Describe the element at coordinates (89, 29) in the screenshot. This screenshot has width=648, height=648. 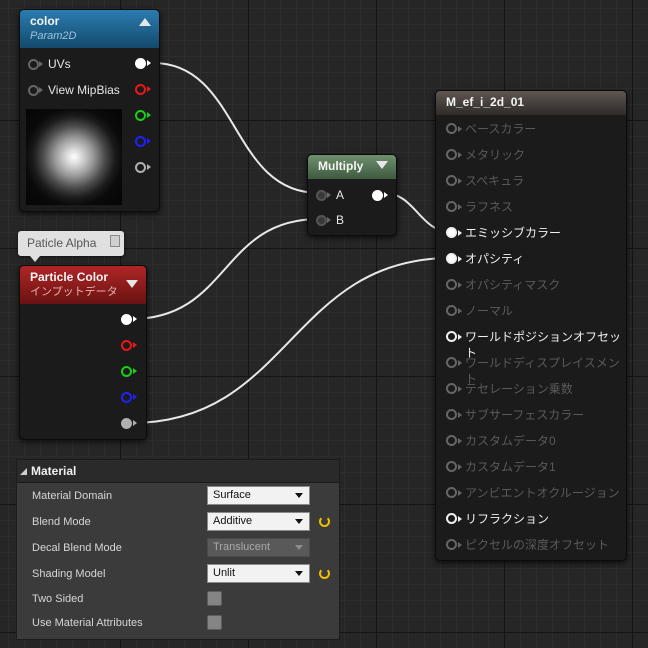
I see `texture-node-header: color Param2D` at that location.